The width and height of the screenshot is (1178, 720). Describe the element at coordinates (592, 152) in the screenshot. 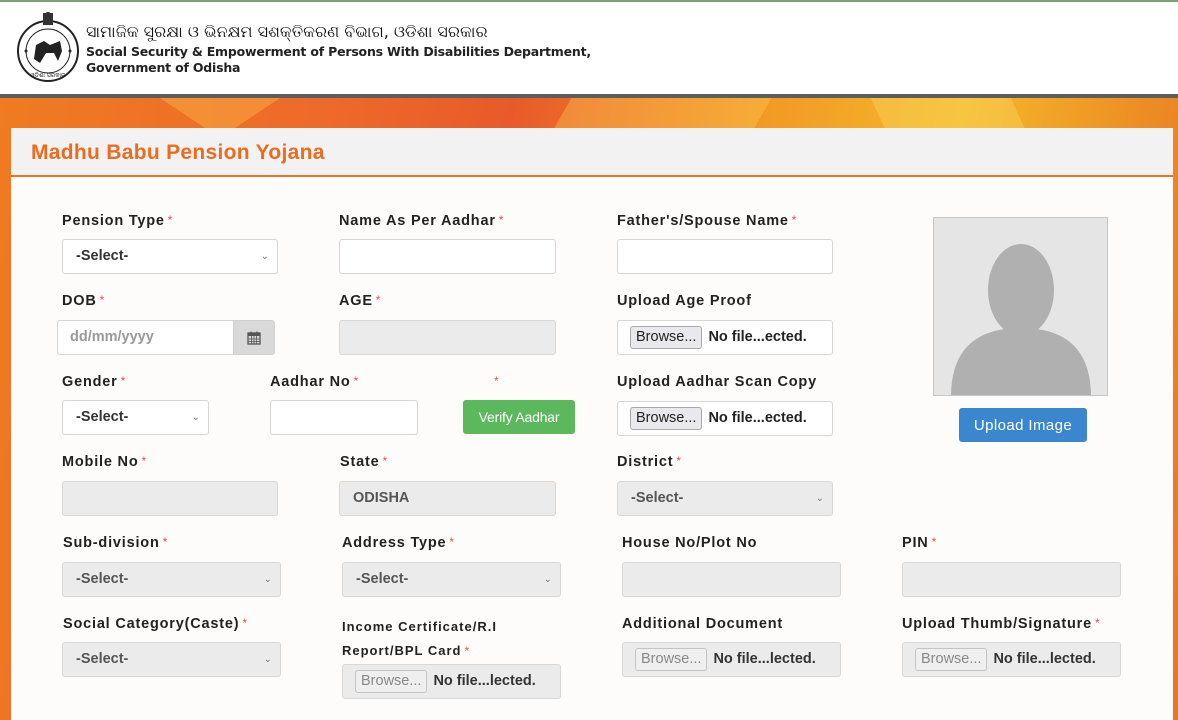

I see `card-header: Madhu Babu Pension Yojana` at that location.